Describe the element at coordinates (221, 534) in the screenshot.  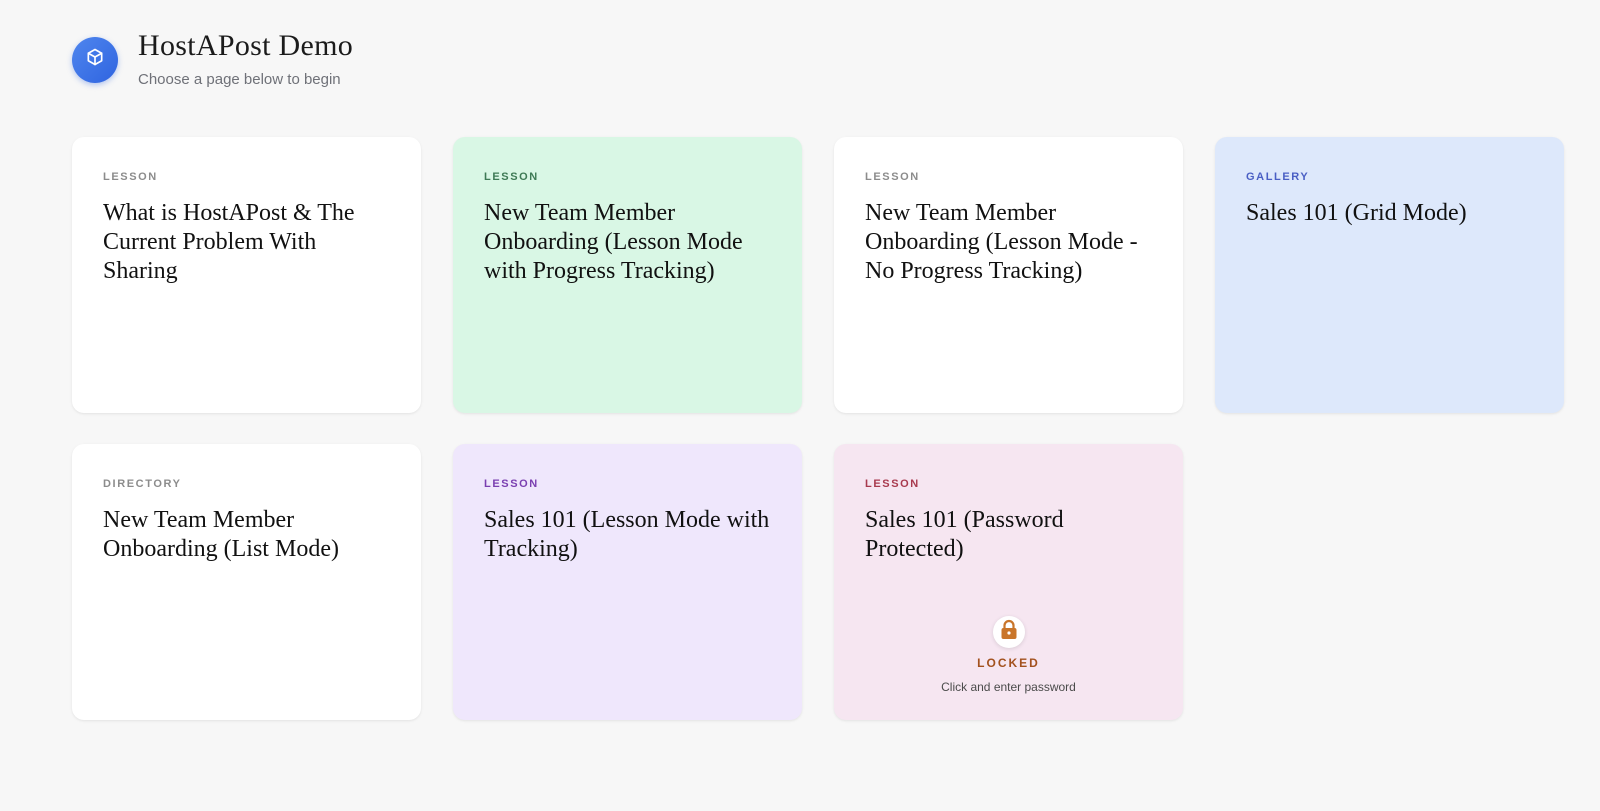
I see `card-title: New Team Member Onboarding (List Mode)` at that location.